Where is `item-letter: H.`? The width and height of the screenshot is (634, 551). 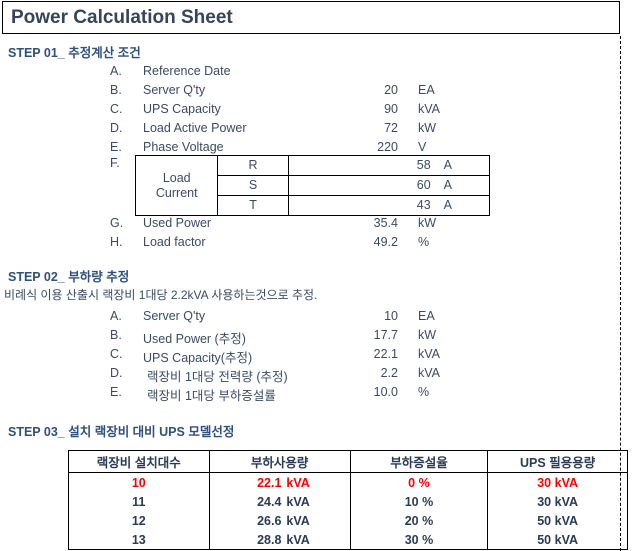
item-letter: H. is located at coordinates (116, 242).